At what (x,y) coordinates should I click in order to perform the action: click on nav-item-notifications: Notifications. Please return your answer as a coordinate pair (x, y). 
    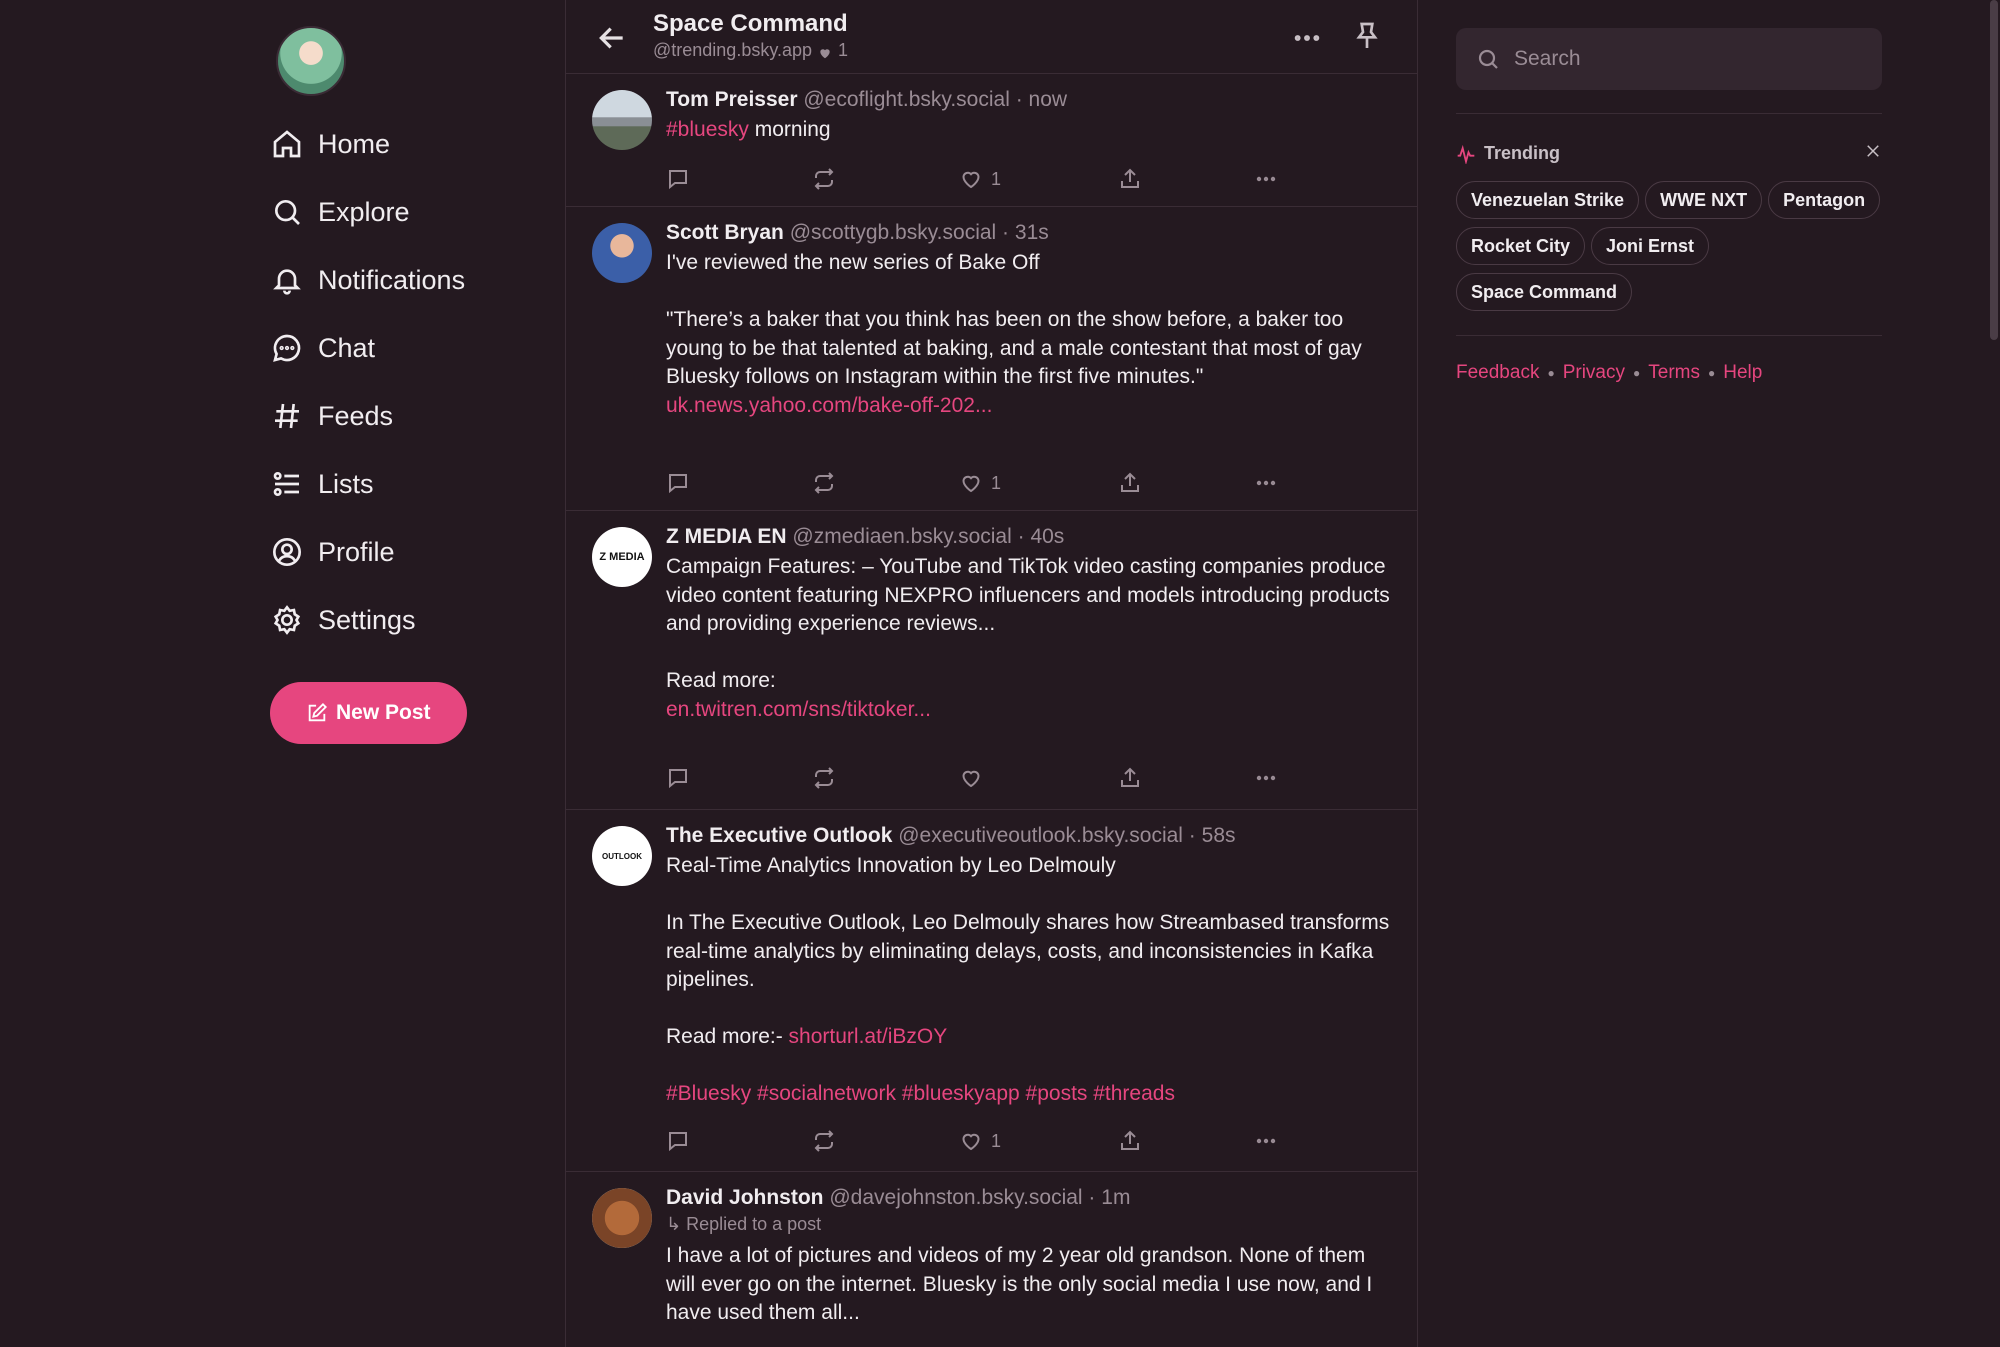
    Looking at the image, I should click on (420, 280).